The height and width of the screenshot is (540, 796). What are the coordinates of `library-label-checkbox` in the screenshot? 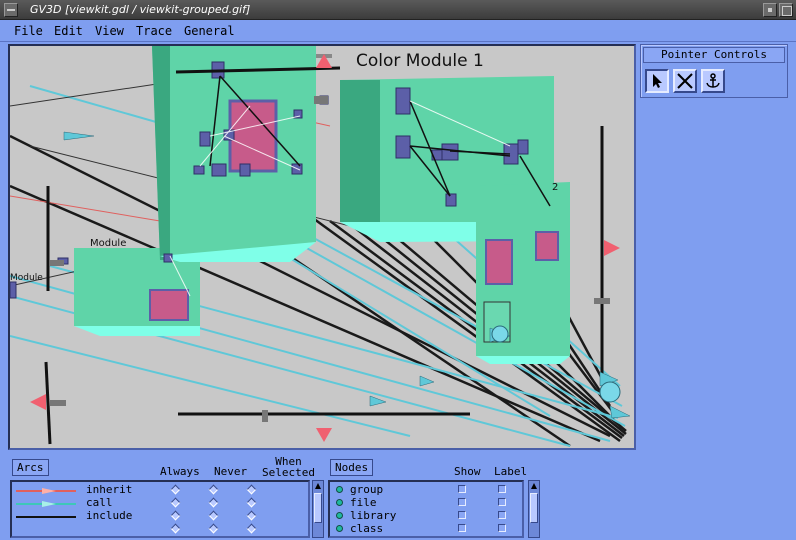 It's located at (502, 515).